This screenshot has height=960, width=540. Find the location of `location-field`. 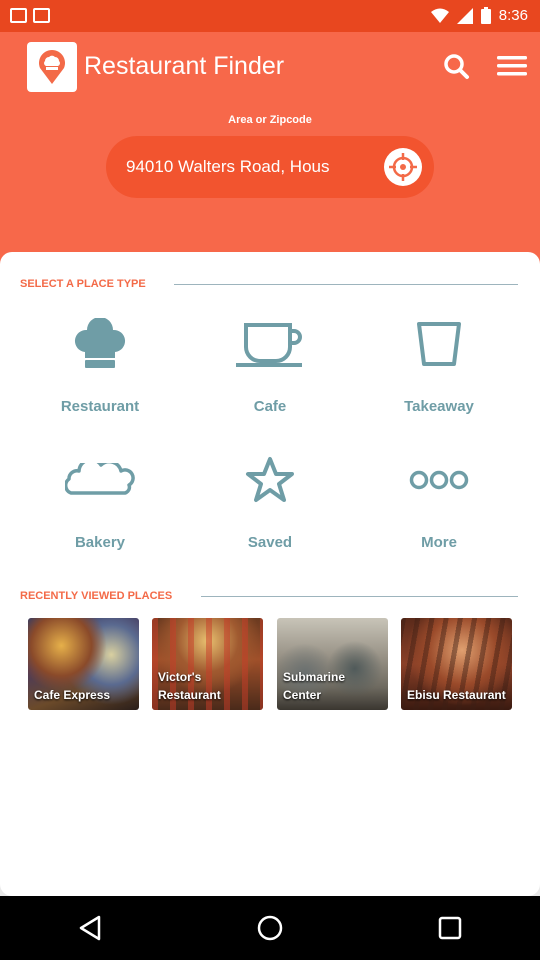

location-field is located at coordinates (270, 167).